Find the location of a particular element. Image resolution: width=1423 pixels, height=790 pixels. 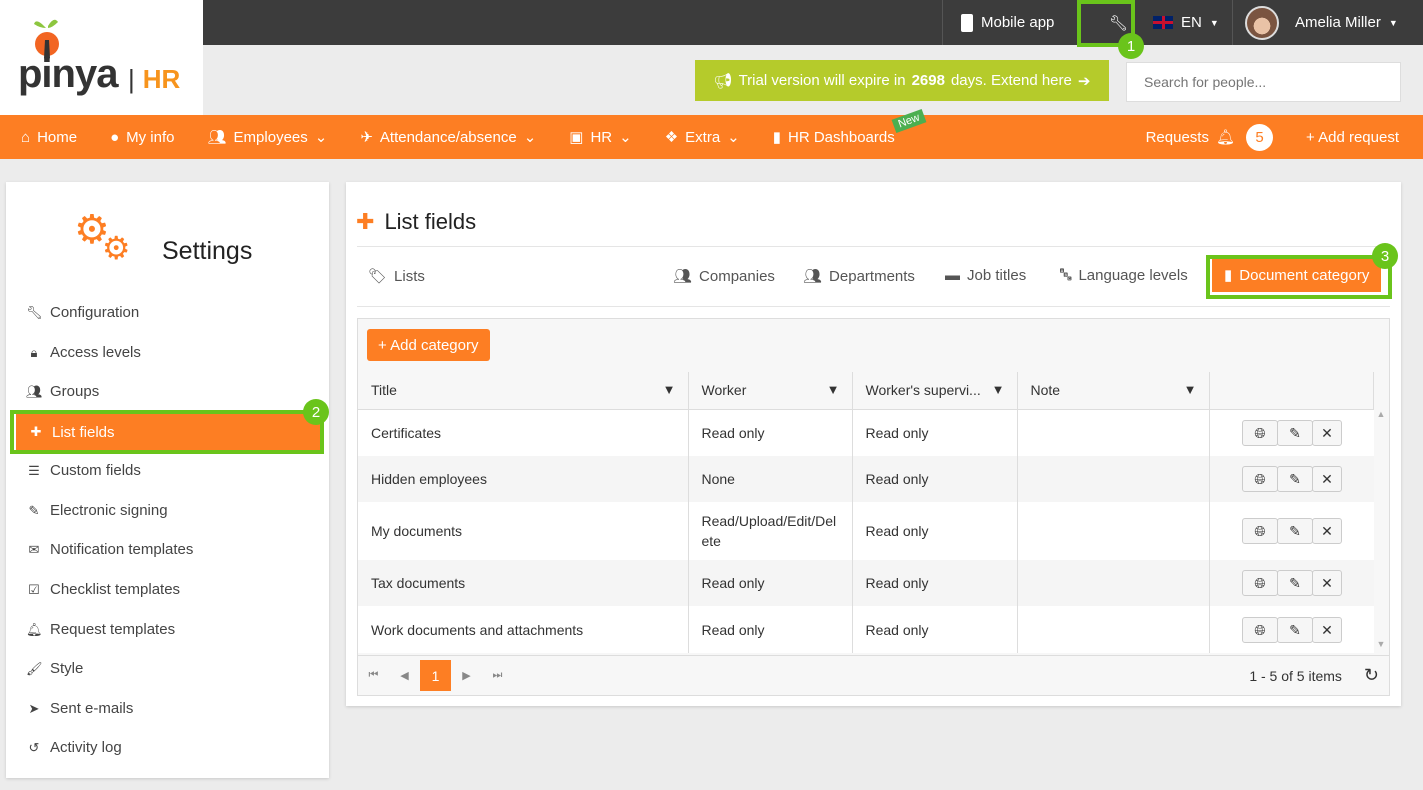

column-header-worker: Worker ▼ is located at coordinates (770, 391).